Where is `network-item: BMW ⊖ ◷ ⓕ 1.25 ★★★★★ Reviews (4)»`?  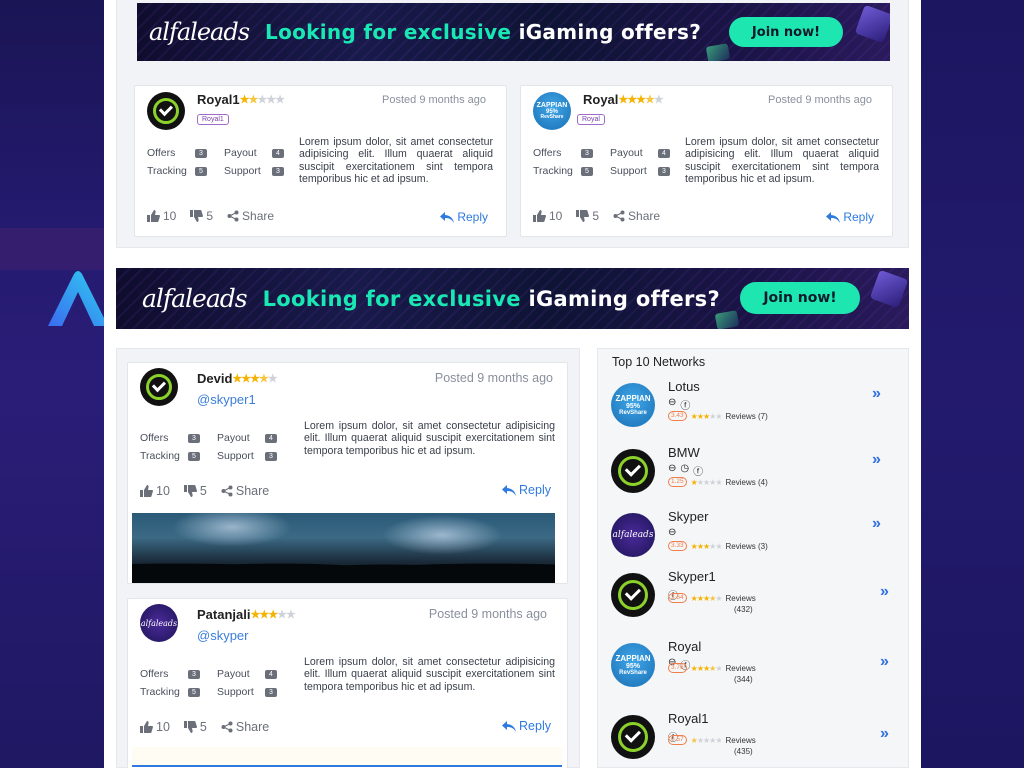 network-item: BMW ⊖ ◷ ⓕ 1.25 ★★★★★ Reviews (4)» is located at coordinates (753, 476).